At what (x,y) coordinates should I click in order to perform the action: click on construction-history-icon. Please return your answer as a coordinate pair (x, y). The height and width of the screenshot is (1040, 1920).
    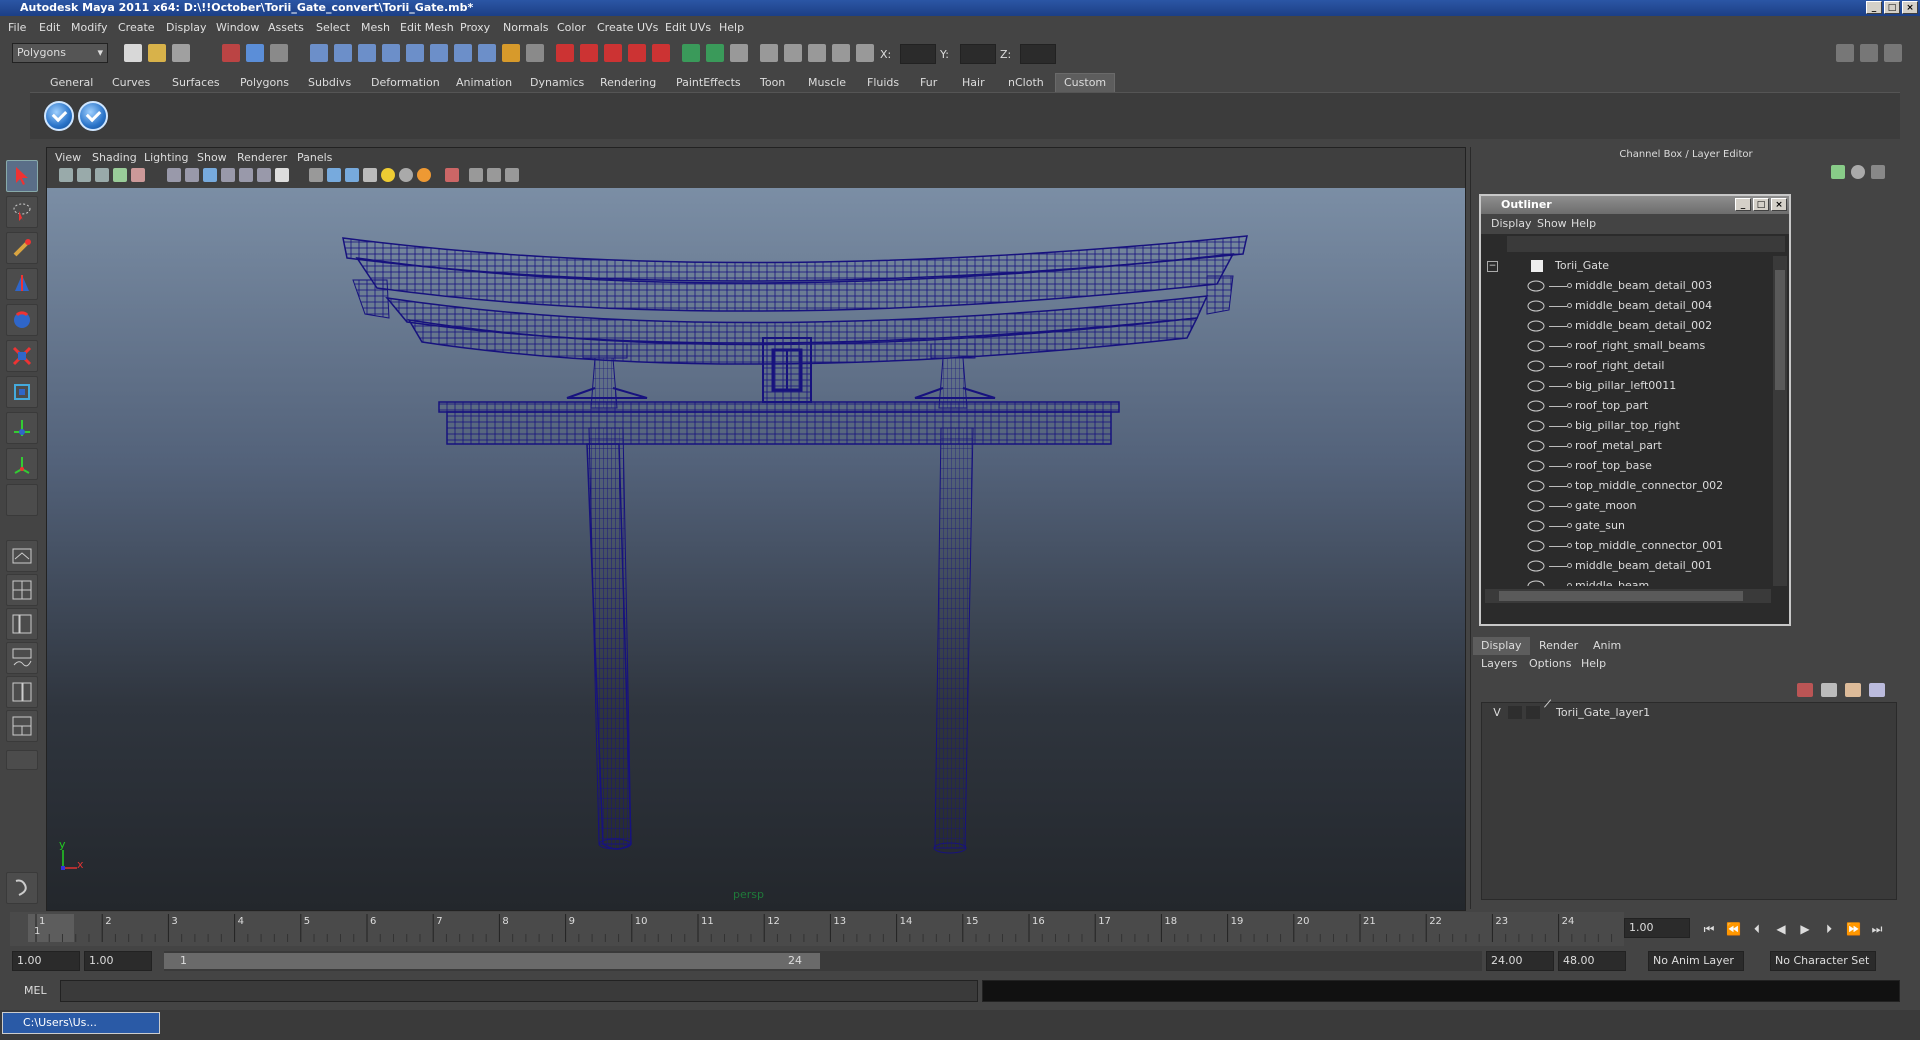
    Looking at the image, I should click on (739, 53).